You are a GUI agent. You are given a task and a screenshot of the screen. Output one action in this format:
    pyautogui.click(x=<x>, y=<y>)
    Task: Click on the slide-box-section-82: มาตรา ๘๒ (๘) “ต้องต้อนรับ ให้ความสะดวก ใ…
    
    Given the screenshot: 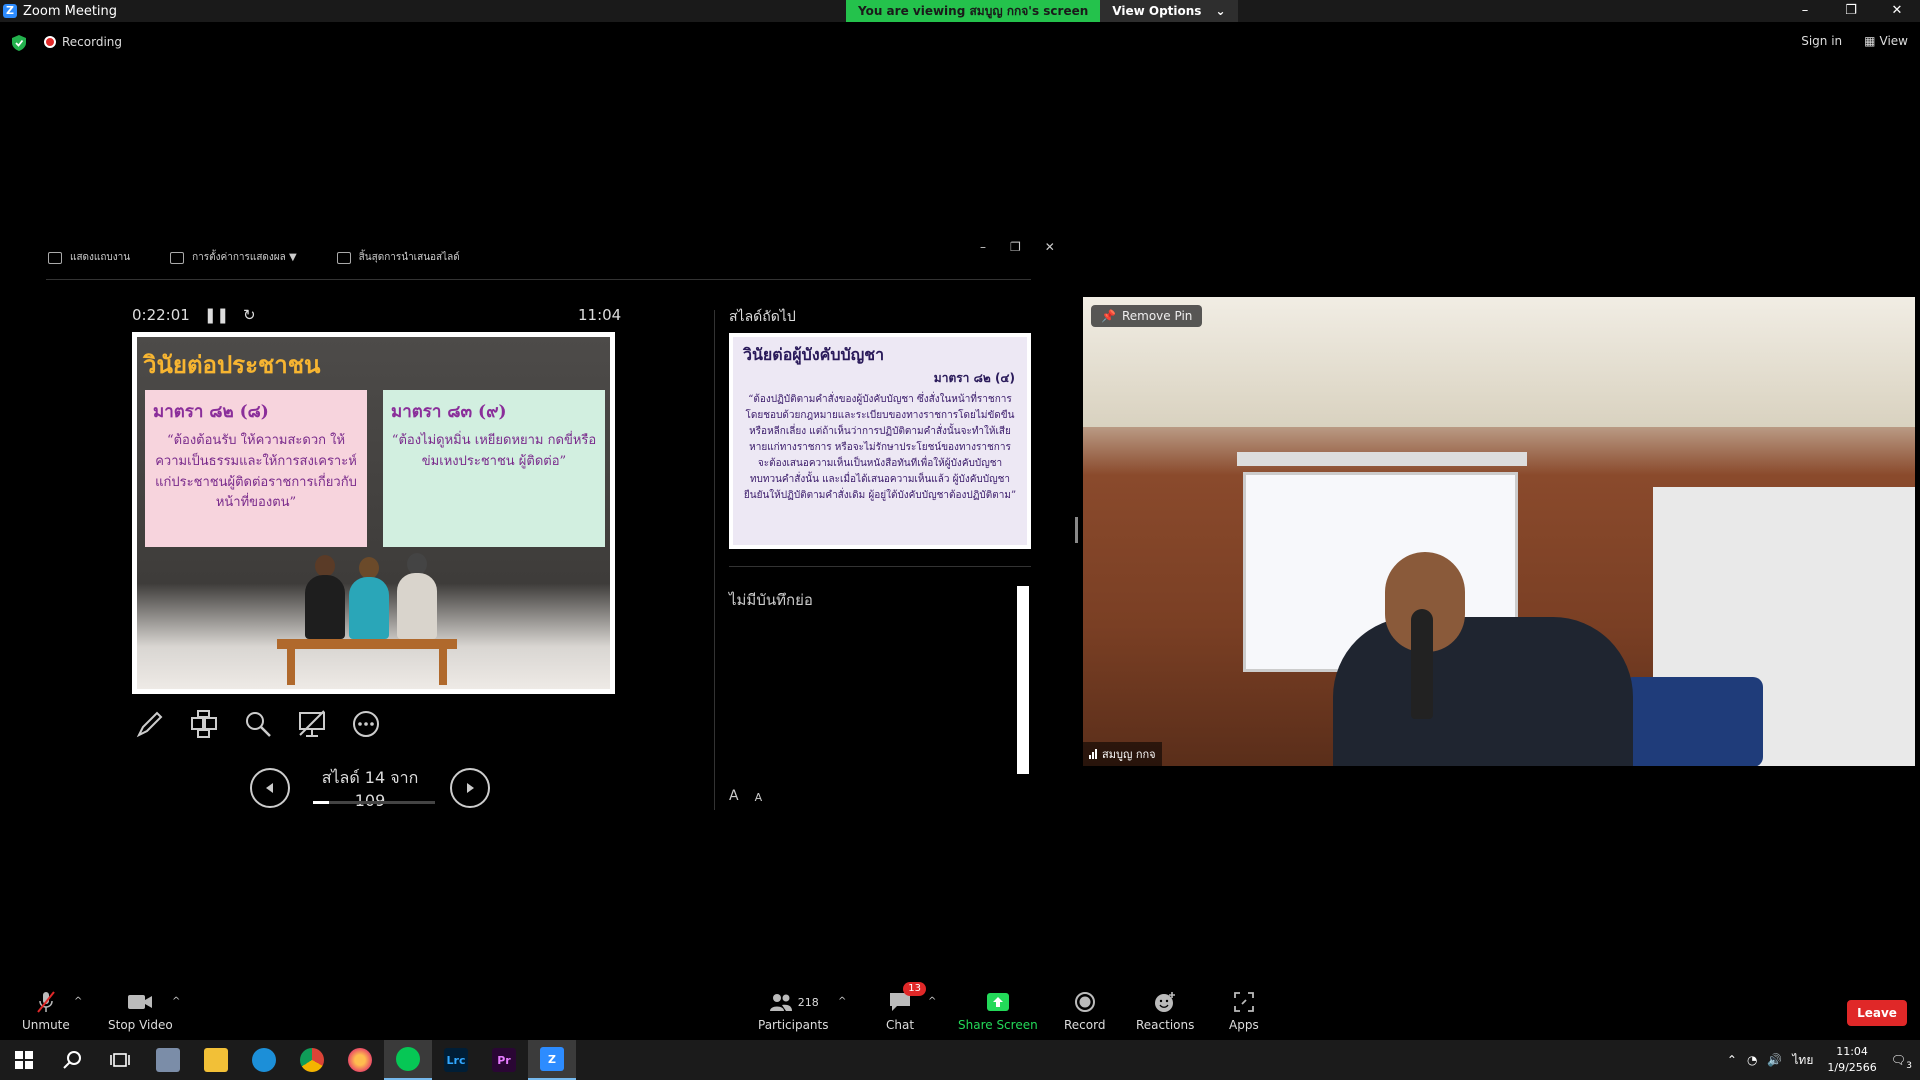 What is the action you would take?
    pyautogui.click(x=256, y=468)
    